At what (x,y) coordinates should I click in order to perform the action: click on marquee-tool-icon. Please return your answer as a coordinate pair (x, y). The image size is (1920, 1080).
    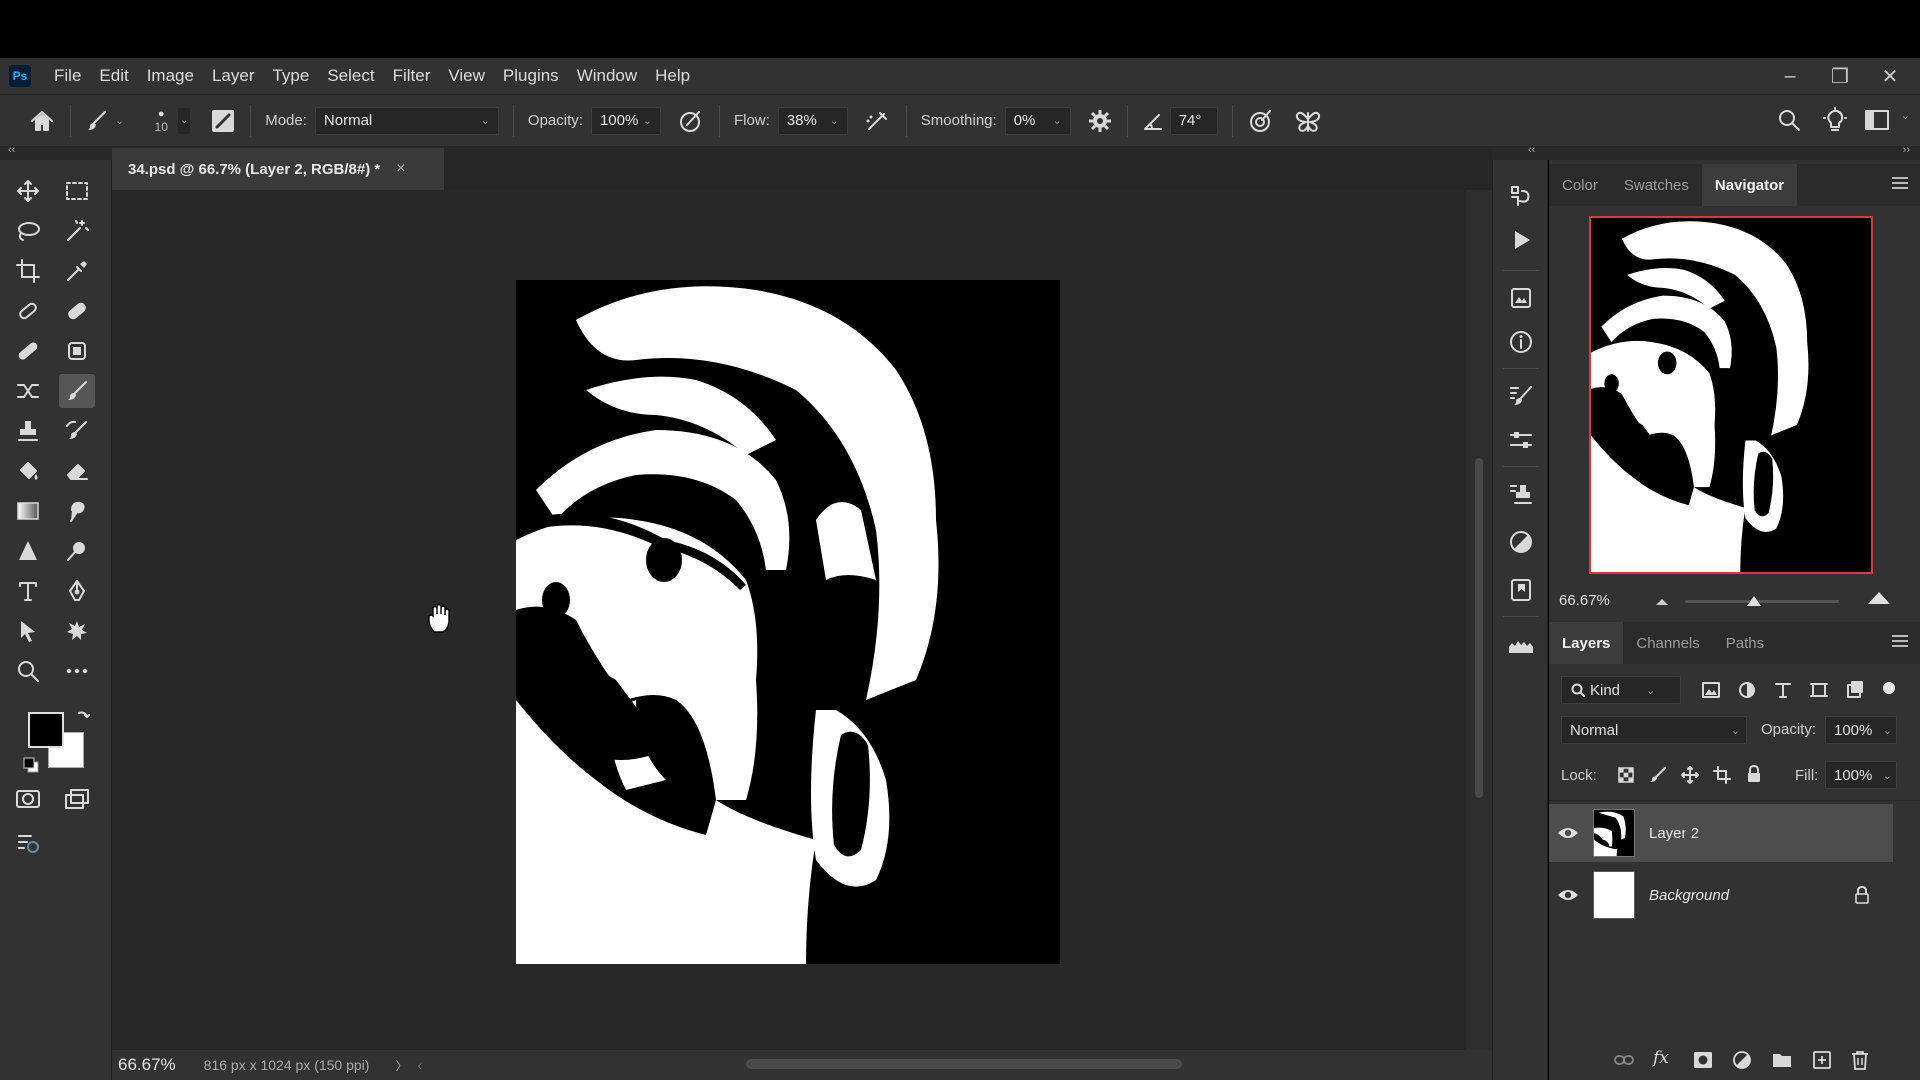
    Looking at the image, I should click on (77, 191).